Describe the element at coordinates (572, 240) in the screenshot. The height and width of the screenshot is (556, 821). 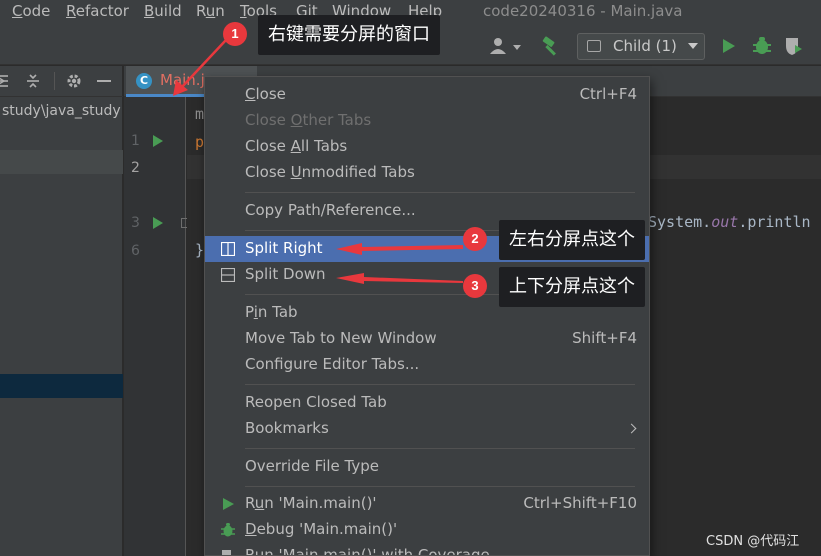
I see `annotation-callout-2: 左右分屏点这个` at that location.